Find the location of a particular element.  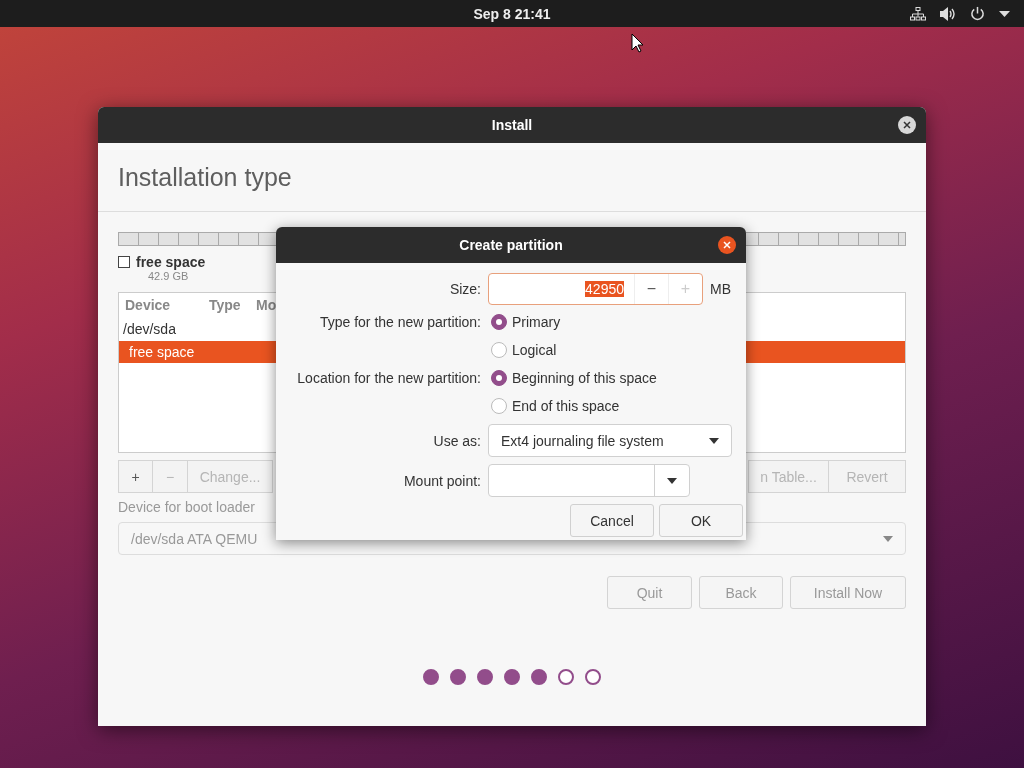

dialog-title: Create partition is located at coordinates (511, 245).